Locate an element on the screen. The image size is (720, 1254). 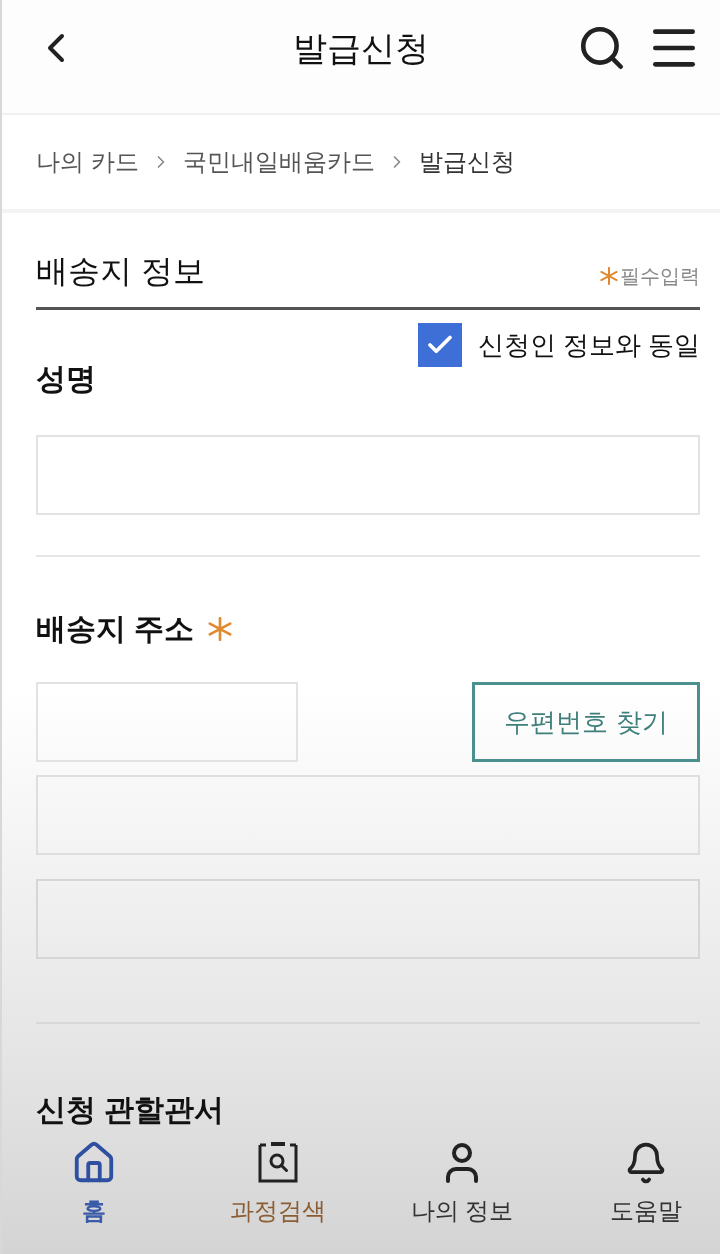
bottom-nav-tab: 나의 정보 is located at coordinates (462, 1182).